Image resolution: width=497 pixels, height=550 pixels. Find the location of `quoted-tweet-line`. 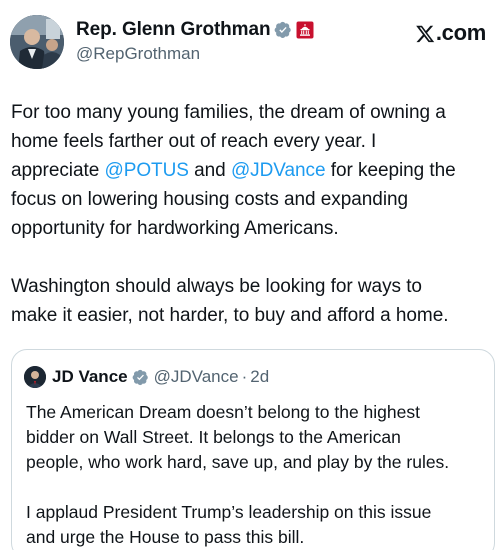

quoted-tweet-line is located at coordinates (259, 487).